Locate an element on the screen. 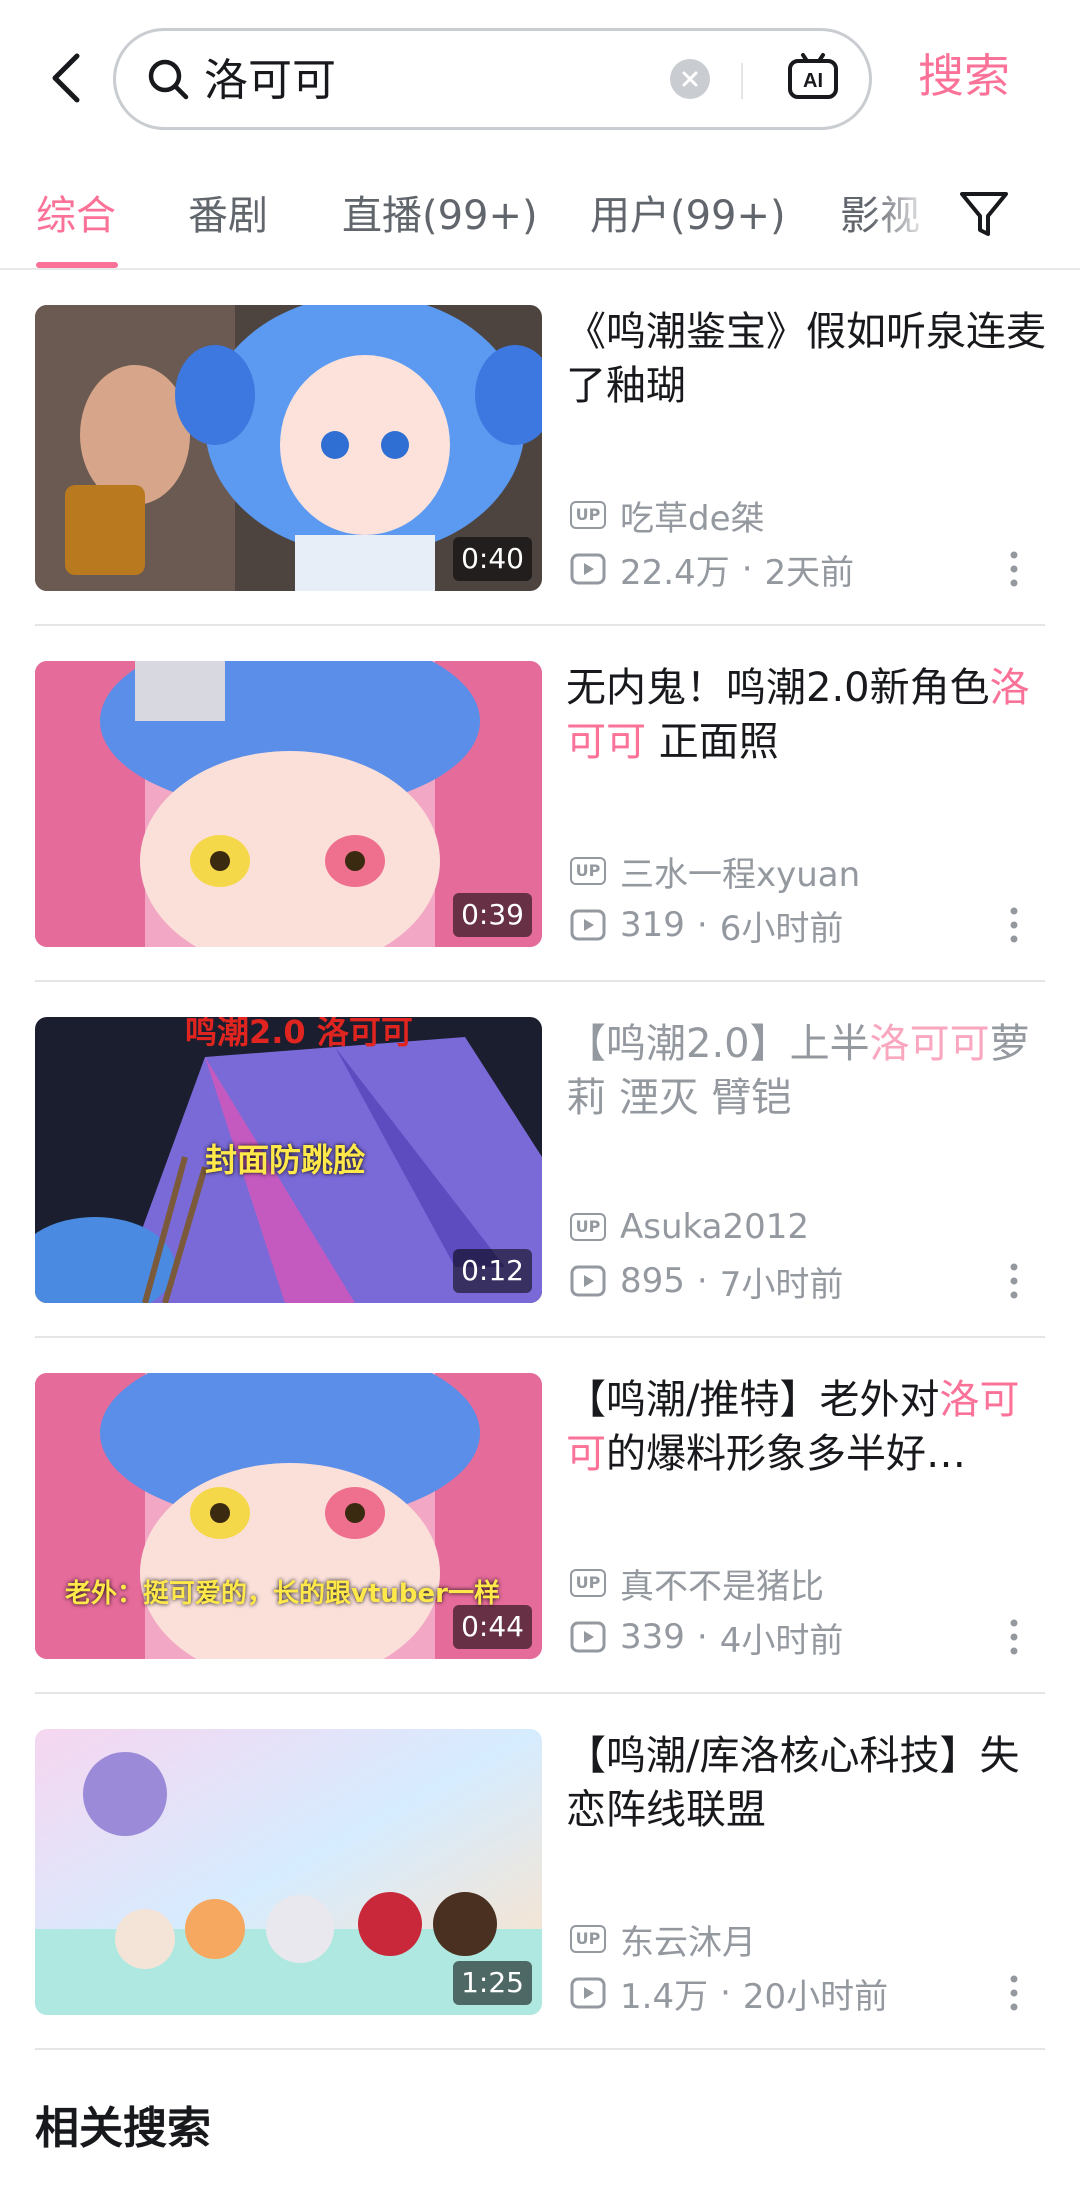 This screenshot has height=2202, width=1080. uploader-name: Asuka2012 is located at coordinates (714, 1227).